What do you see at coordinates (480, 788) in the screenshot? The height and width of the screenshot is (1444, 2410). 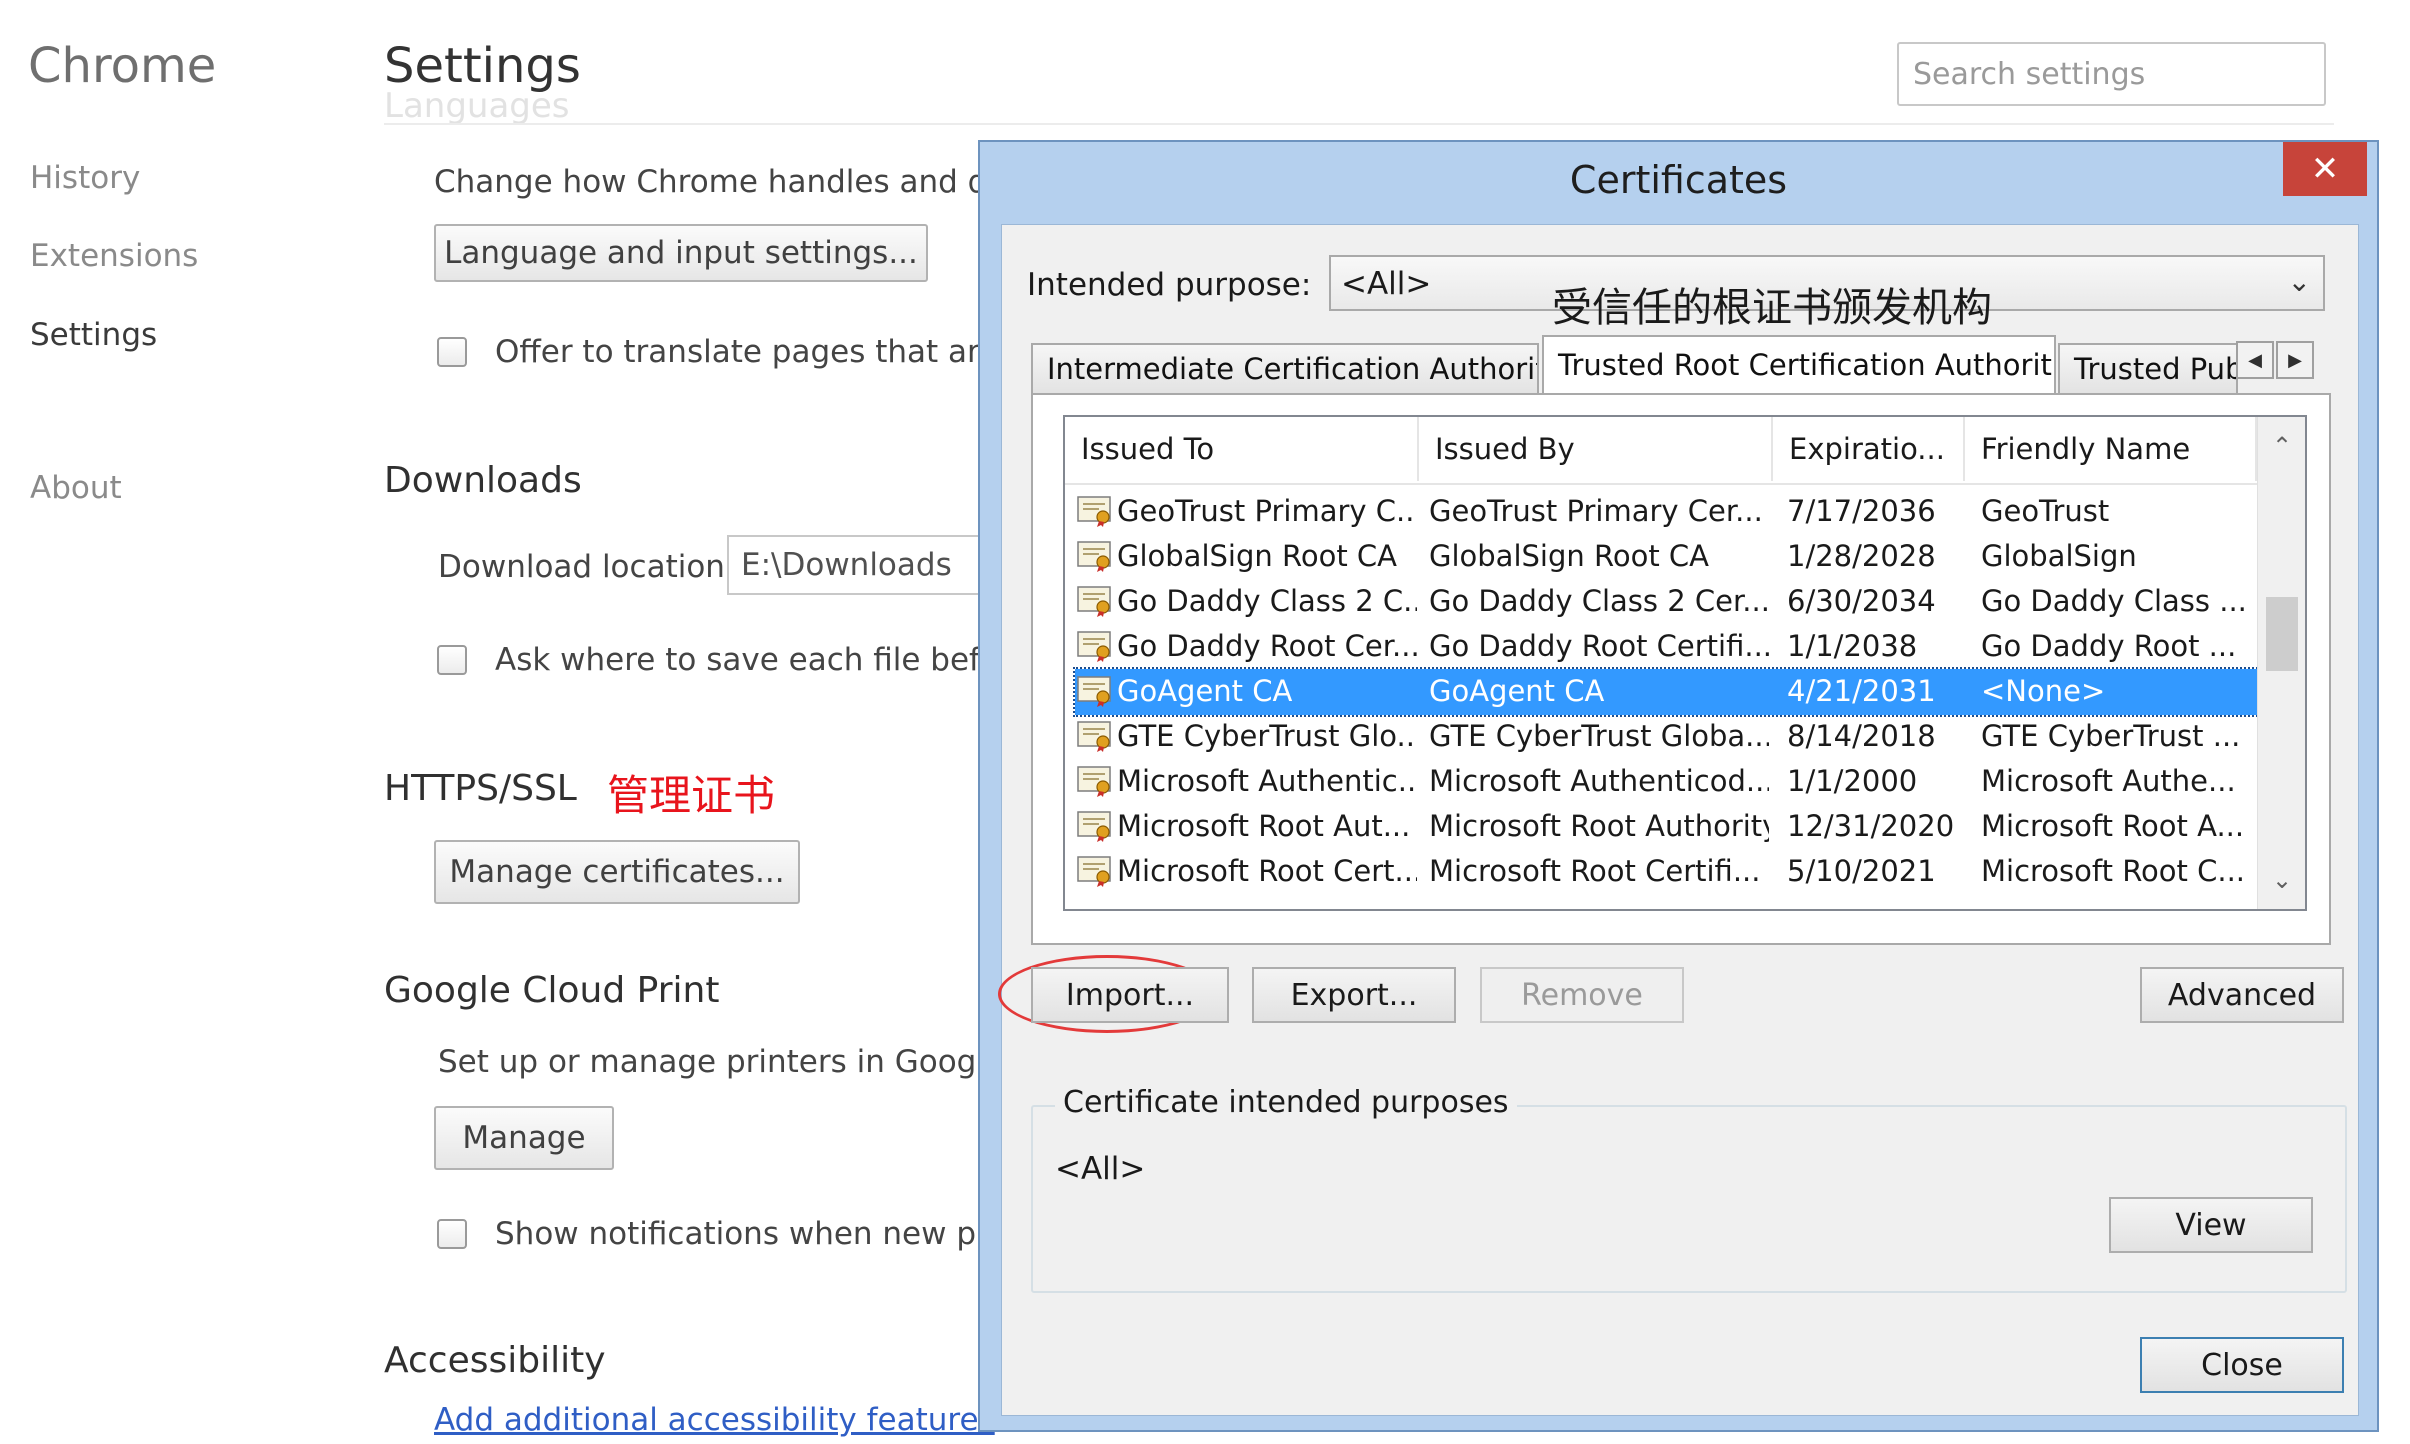 I see `https-ssl-heading: HTTPS/SSL` at bounding box center [480, 788].